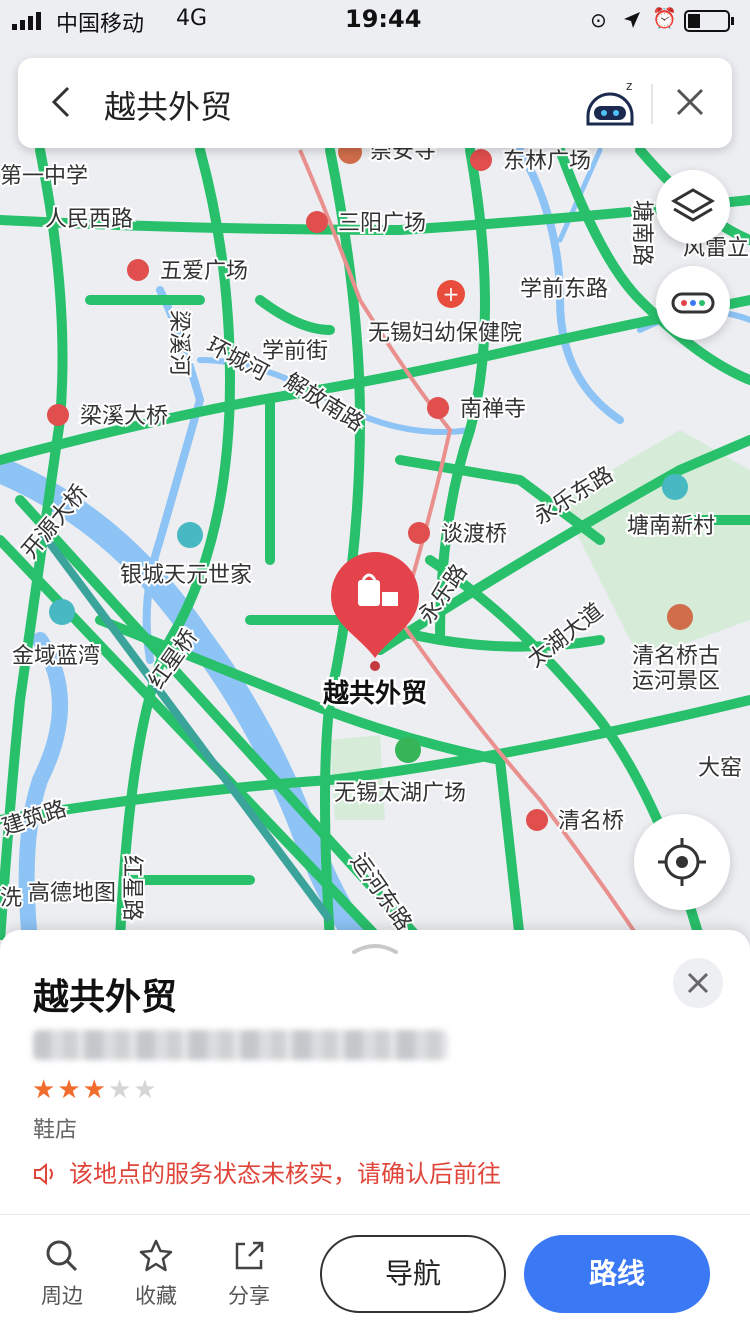 Image resolution: width=750 pixels, height=1334 pixels. Describe the element at coordinates (156, 1255) in the screenshot. I see `star-icon` at that location.